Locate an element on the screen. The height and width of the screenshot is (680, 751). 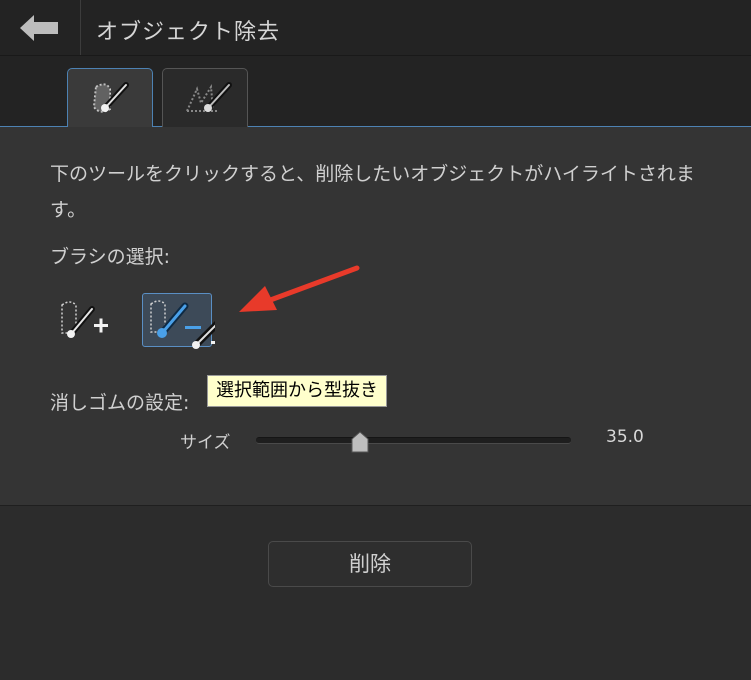
brush-add-icon is located at coordinates (84, 319).